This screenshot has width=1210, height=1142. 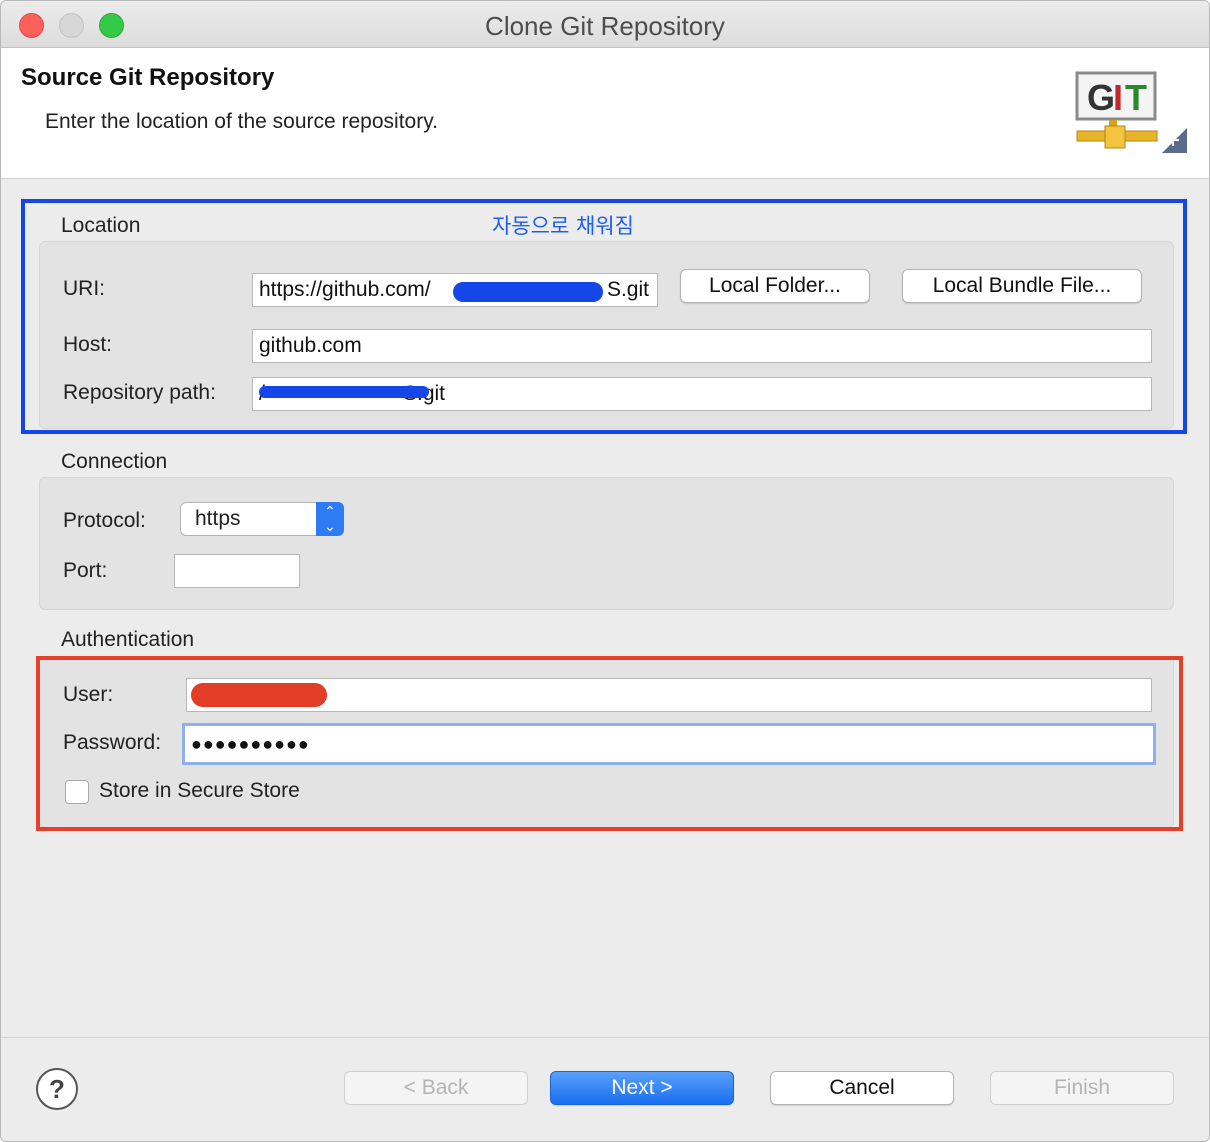 What do you see at coordinates (85, 570) in the screenshot?
I see `port-label: Port:` at bounding box center [85, 570].